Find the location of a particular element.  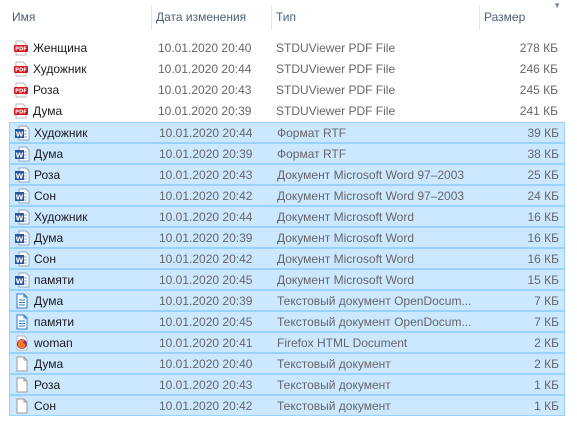

column-header-type: Тип is located at coordinates (376, 15).